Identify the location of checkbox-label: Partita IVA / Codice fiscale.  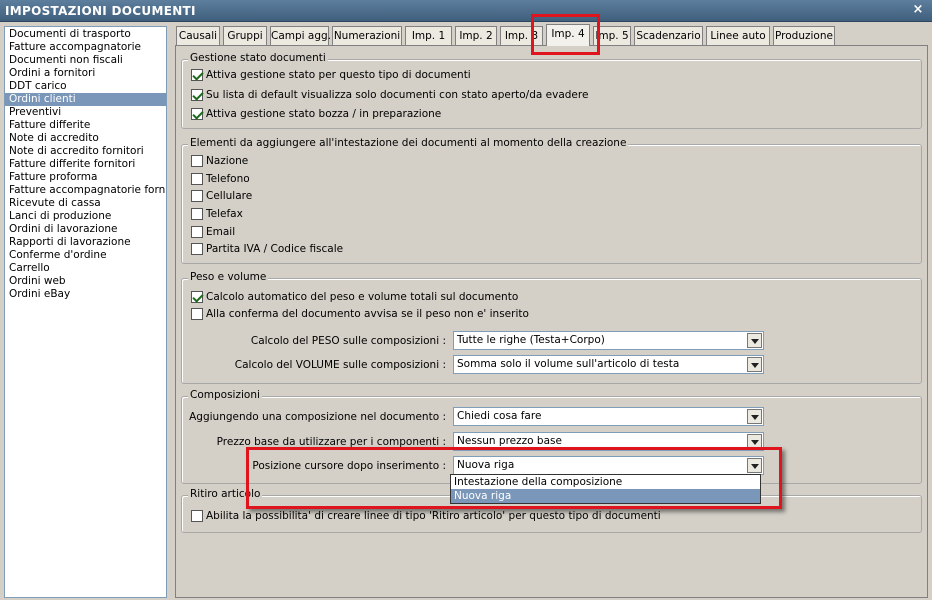
(275, 249).